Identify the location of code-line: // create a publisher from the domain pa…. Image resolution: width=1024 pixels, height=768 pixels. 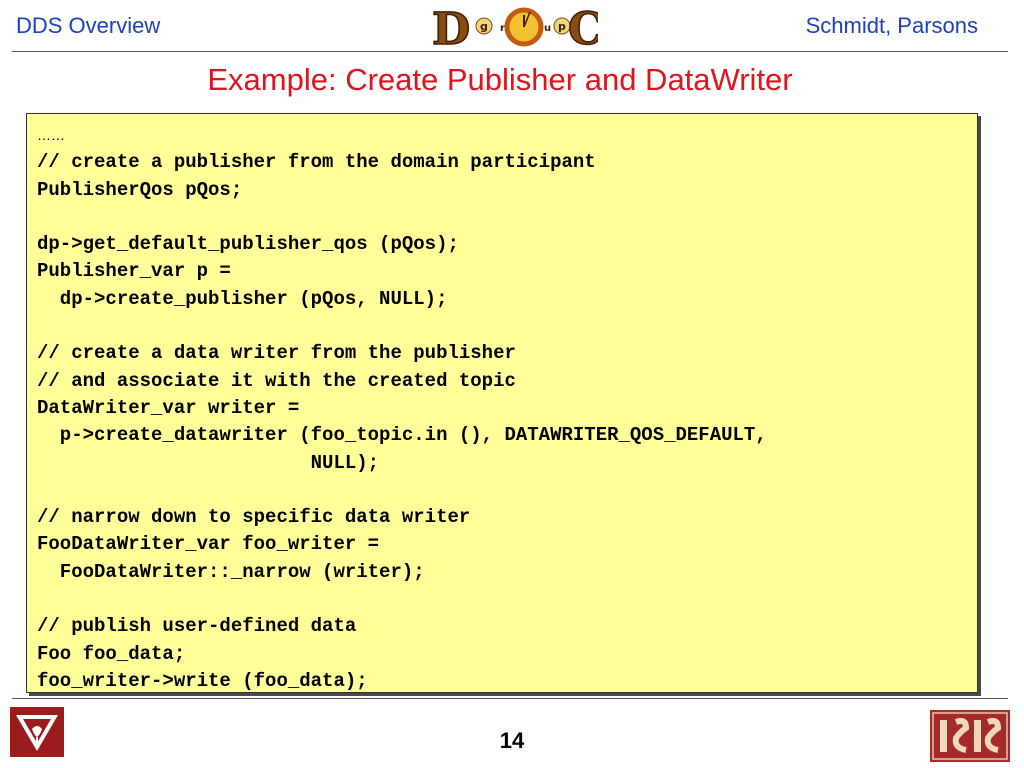
(316, 162).